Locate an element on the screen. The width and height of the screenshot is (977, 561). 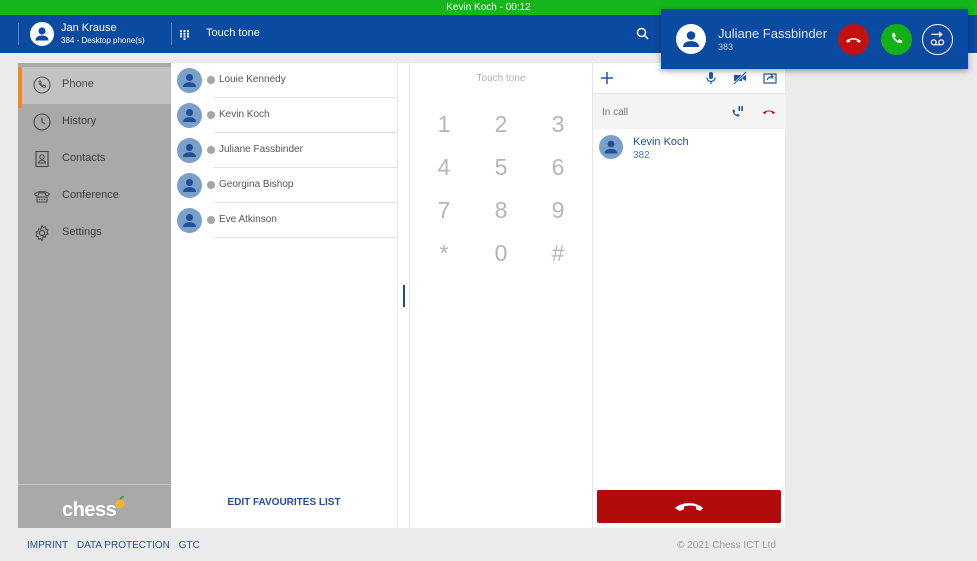
sidebar-item-label: Settings is located at coordinates (82, 232).